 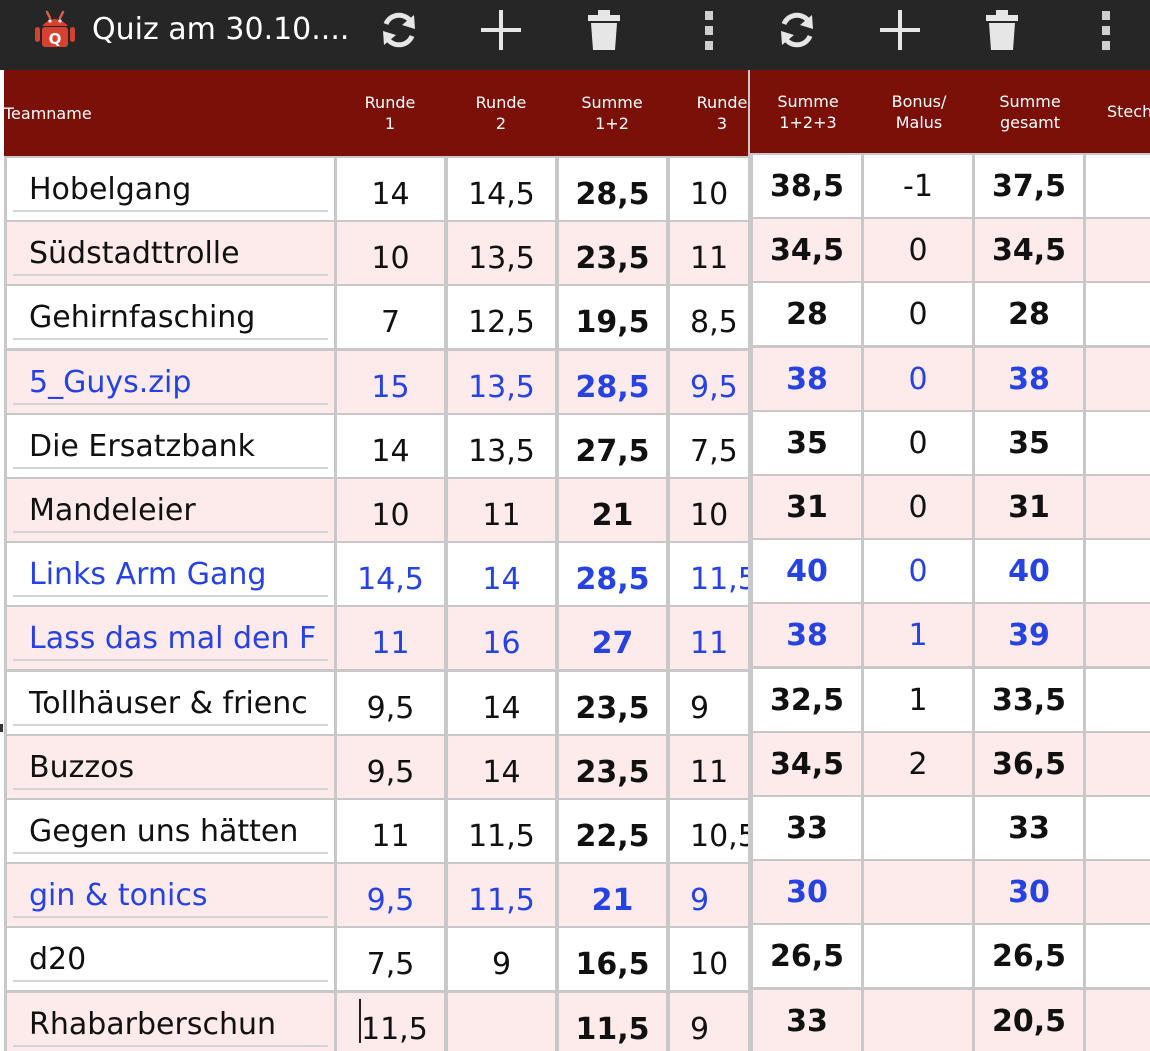 I want to click on add-icon, so click(x=900, y=30).